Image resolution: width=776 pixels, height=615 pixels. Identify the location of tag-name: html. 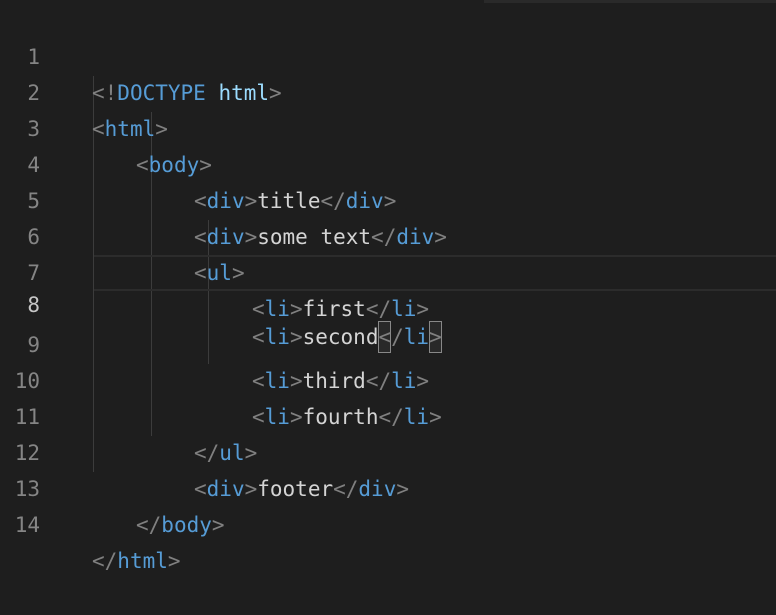
(142, 561).